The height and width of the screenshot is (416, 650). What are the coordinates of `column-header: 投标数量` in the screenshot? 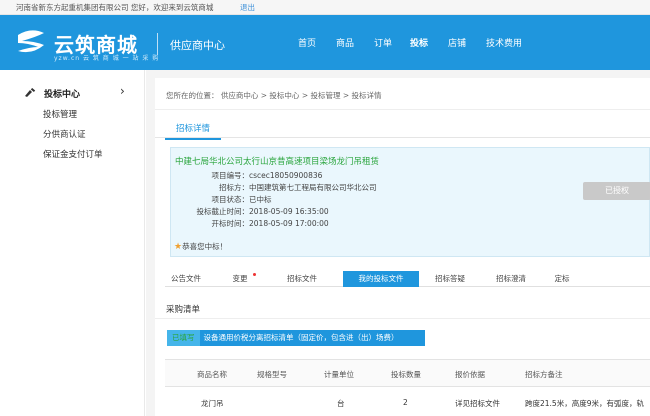 It's located at (406, 374).